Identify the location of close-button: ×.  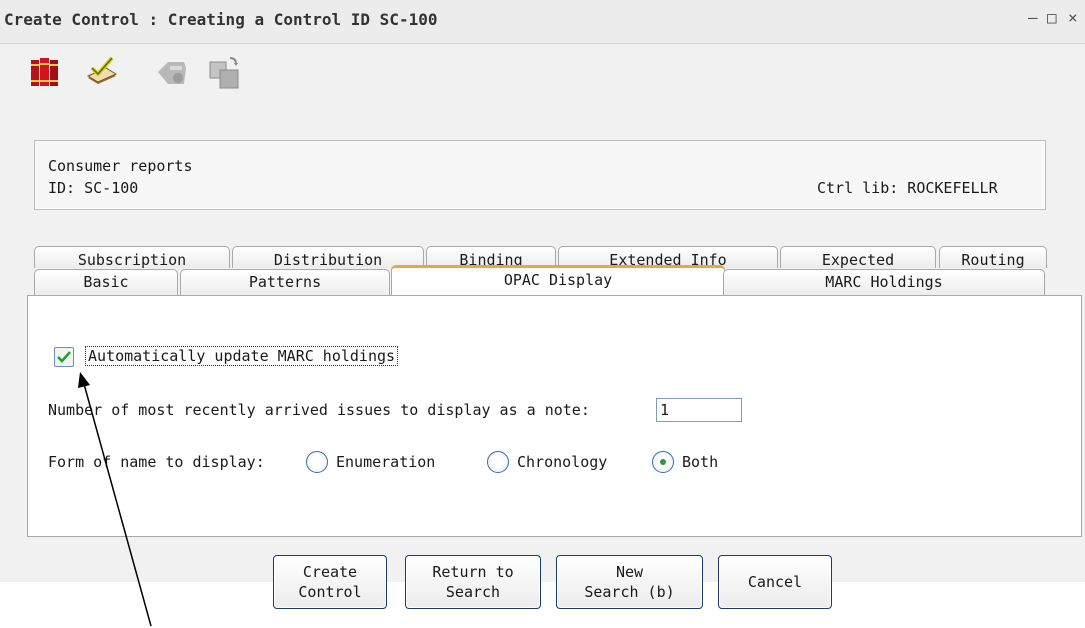
(1073, 17).